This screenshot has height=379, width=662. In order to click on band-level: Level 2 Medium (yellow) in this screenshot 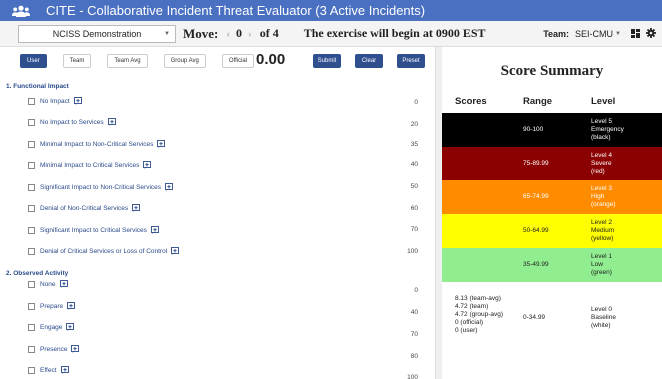, I will do `click(602, 231)`.